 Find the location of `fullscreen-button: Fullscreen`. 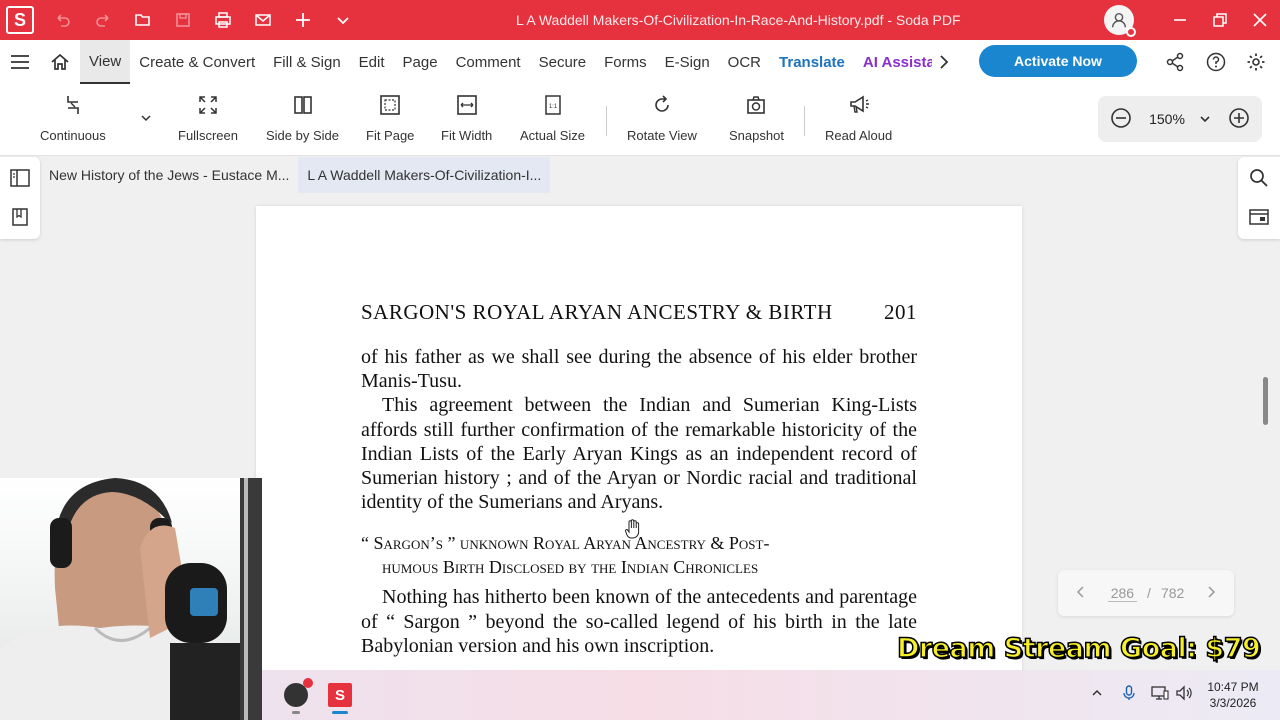

fullscreen-button: Fullscreen is located at coordinates (208, 117).